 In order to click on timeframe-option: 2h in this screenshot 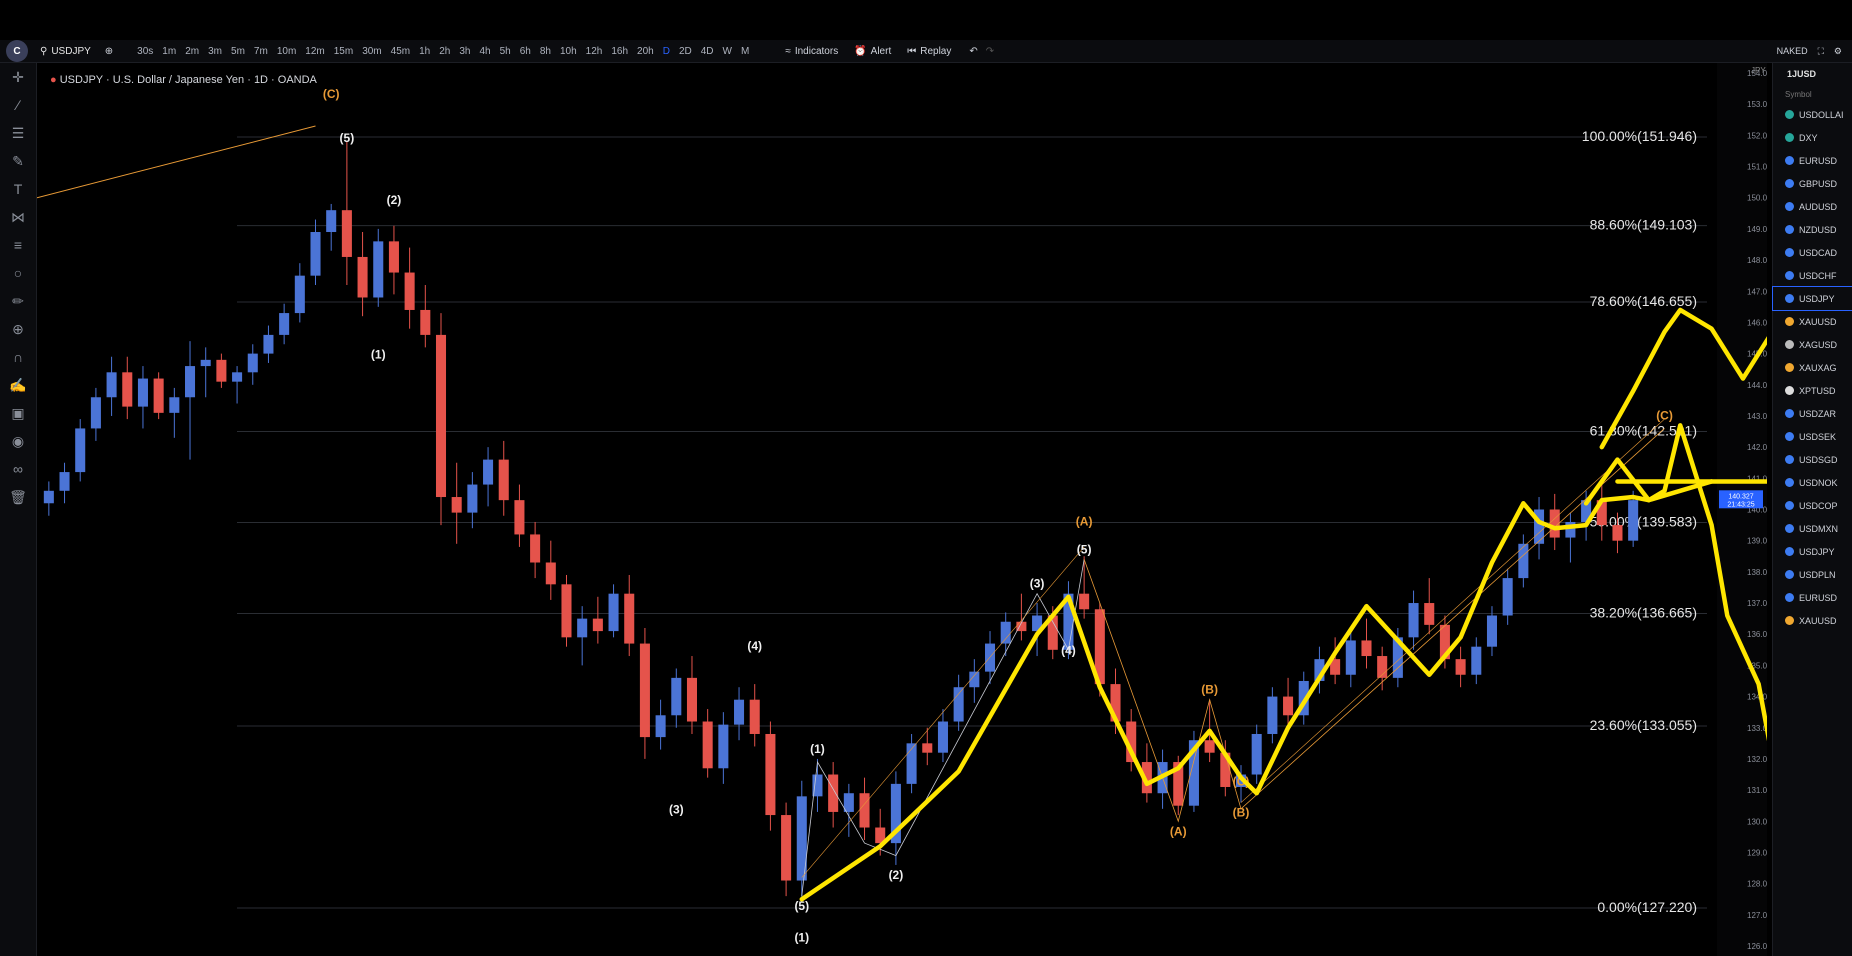, I will do `click(444, 51)`.